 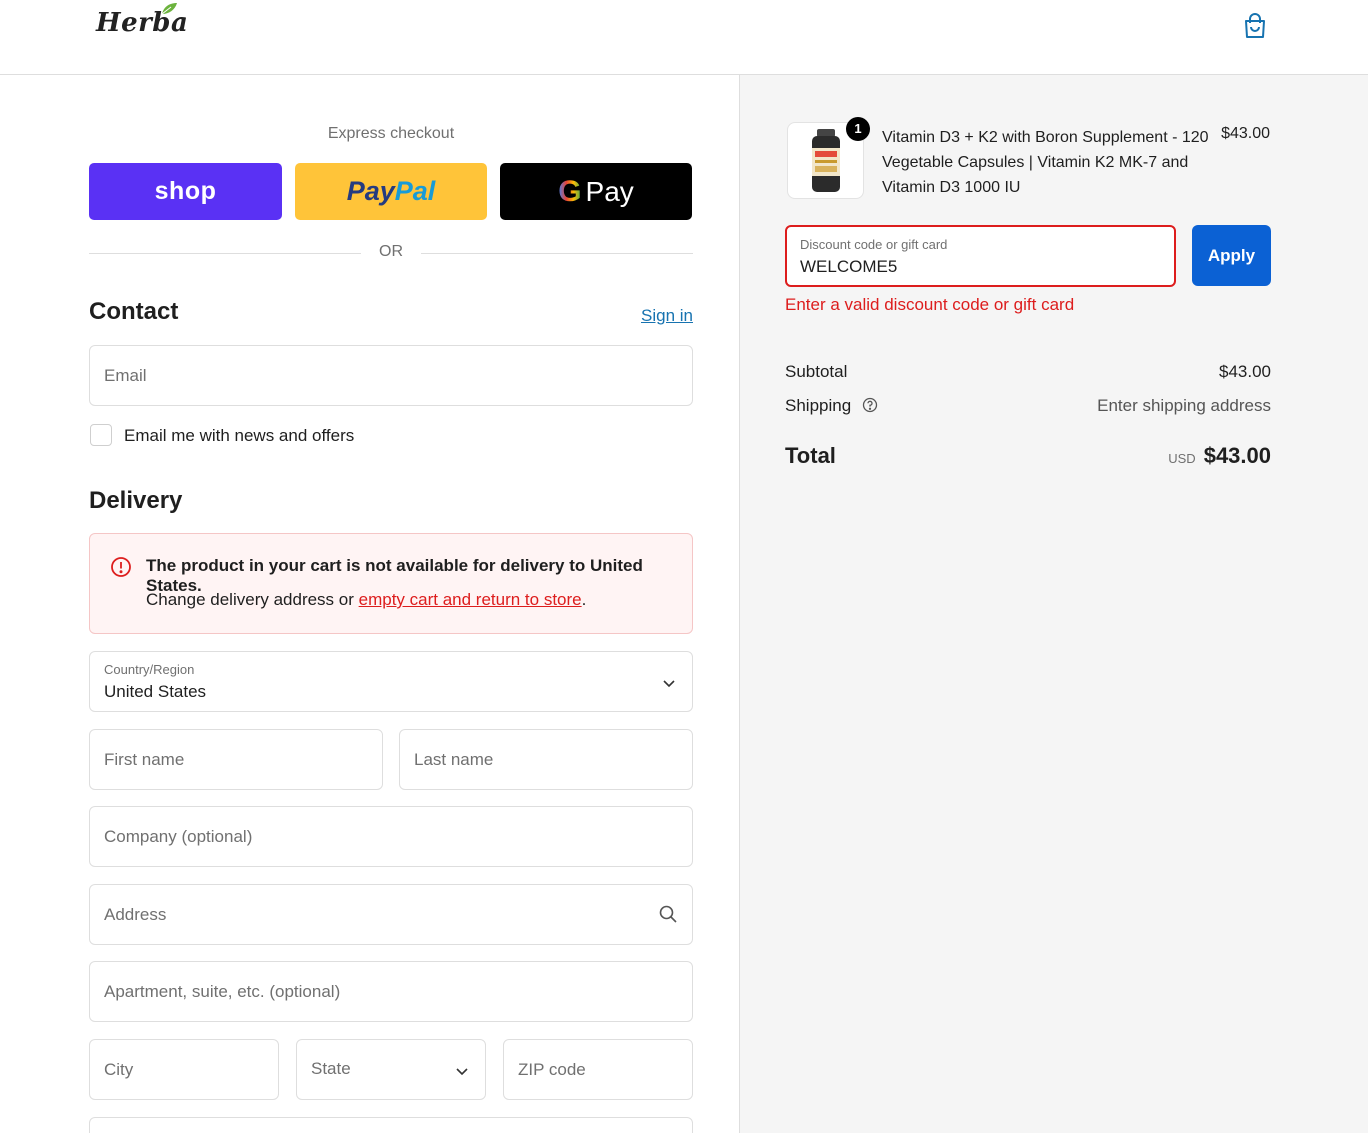 What do you see at coordinates (101, 435) in the screenshot?
I see `newsletter-checkbox` at bounding box center [101, 435].